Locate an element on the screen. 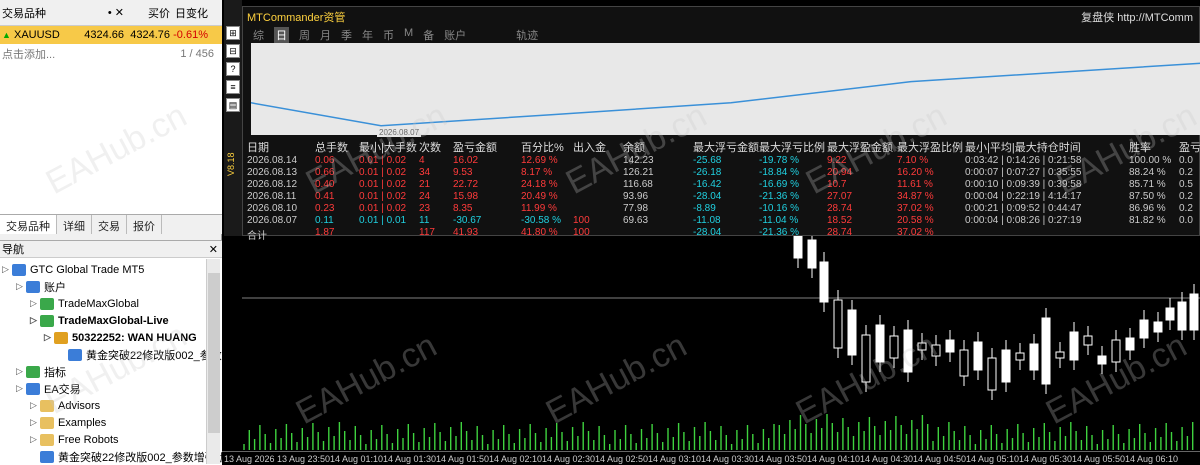 The width and height of the screenshot is (1200, 465). table-cell: 20.94 is located at coordinates (840, 172).